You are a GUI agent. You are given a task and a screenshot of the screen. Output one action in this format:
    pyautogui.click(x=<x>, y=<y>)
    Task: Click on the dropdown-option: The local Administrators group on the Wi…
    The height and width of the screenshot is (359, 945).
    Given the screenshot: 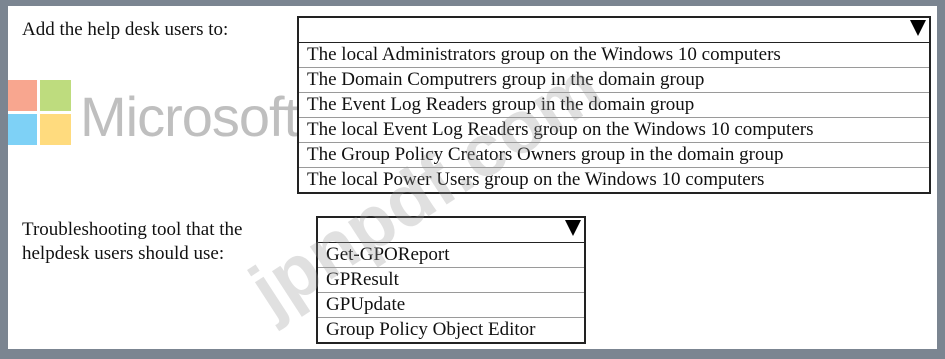 What is the action you would take?
    pyautogui.click(x=614, y=55)
    